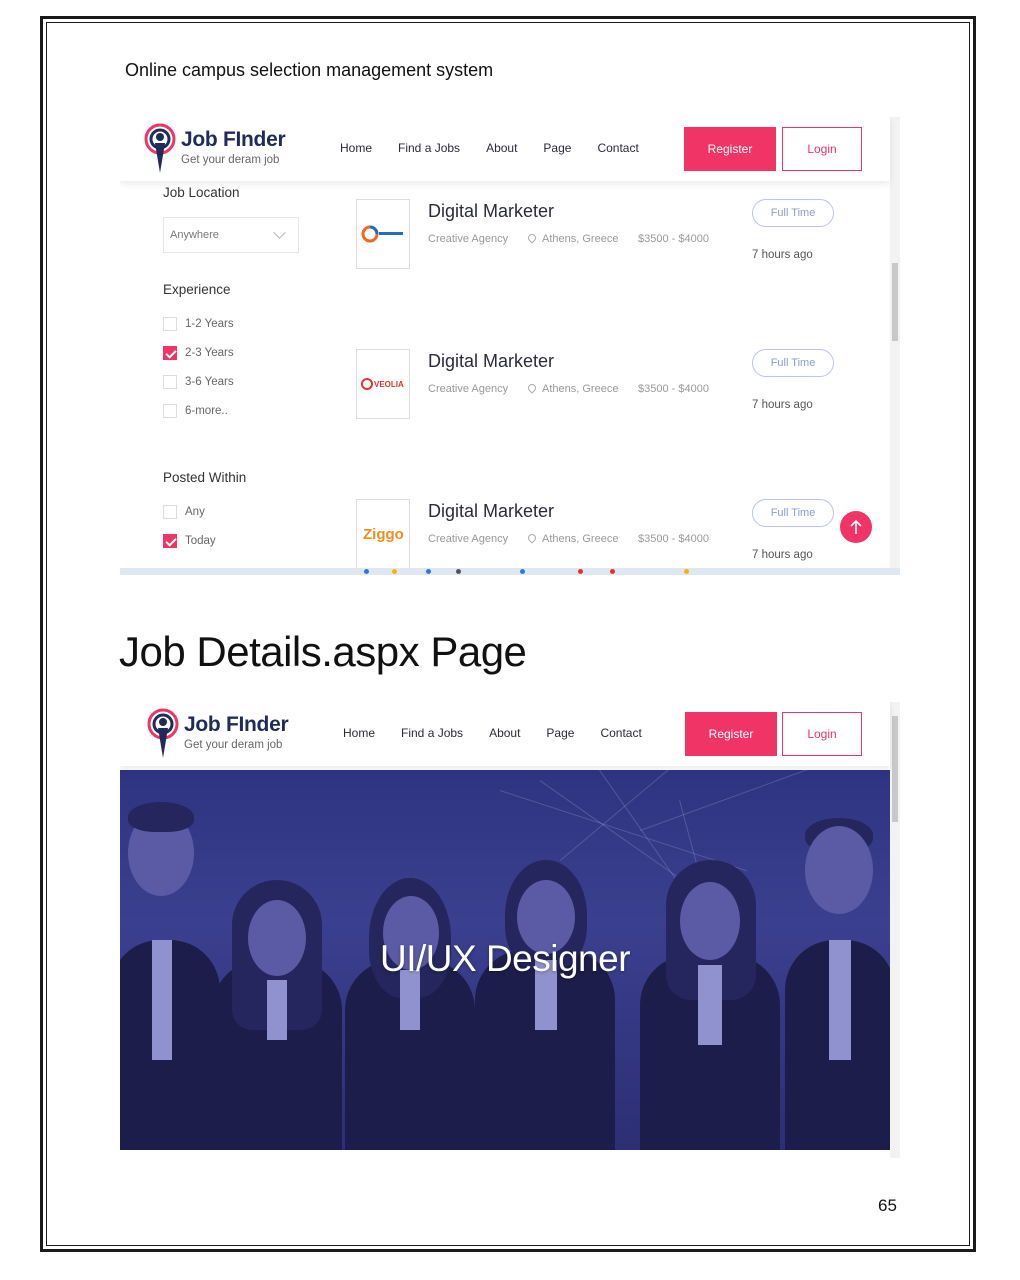 Image resolution: width=1020 pixels, height=1280 pixels. What do you see at coordinates (231, 235) in the screenshot?
I see `location-select: Anywhere` at bounding box center [231, 235].